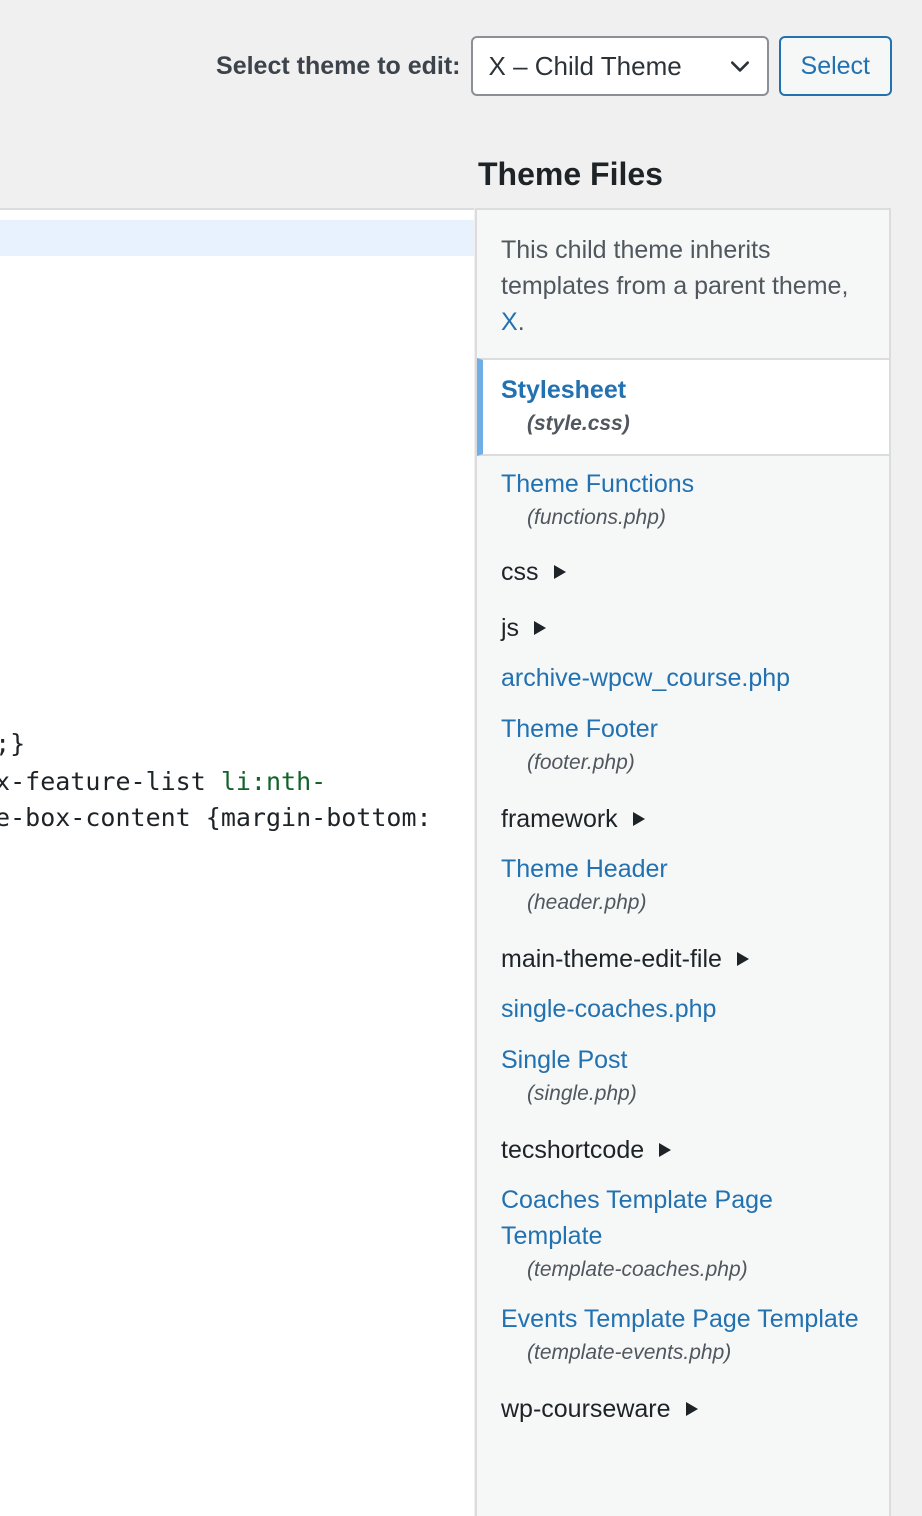 This screenshot has width=922, height=1516. What do you see at coordinates (683, 819) in the screenshot?
I see `folder-framework: framework` at bounding box center [683, 819].